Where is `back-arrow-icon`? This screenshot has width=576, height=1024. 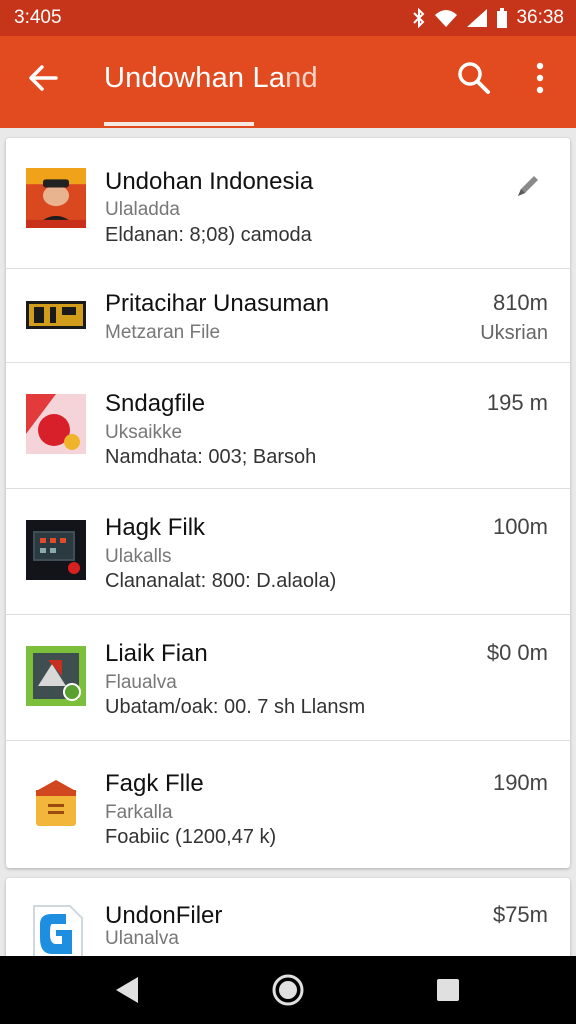
back-arrow-icon is located at coordinates (44, 78).